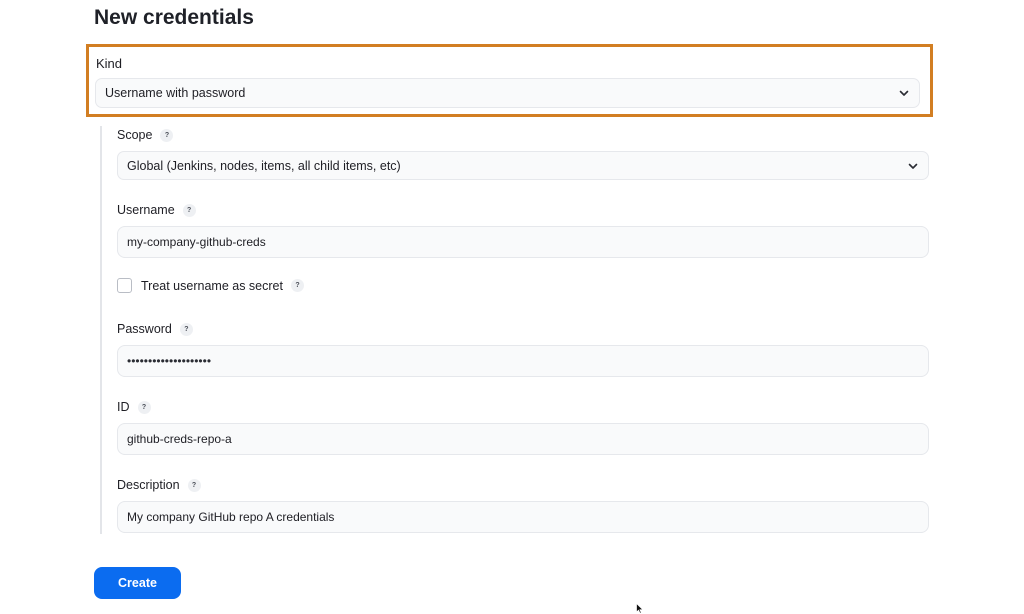 The height and width of the screenshot is (614, 1024). Describe the element at coordinates (186, 329) in the screenshot. I see `password-help-icon: ?` at that location.